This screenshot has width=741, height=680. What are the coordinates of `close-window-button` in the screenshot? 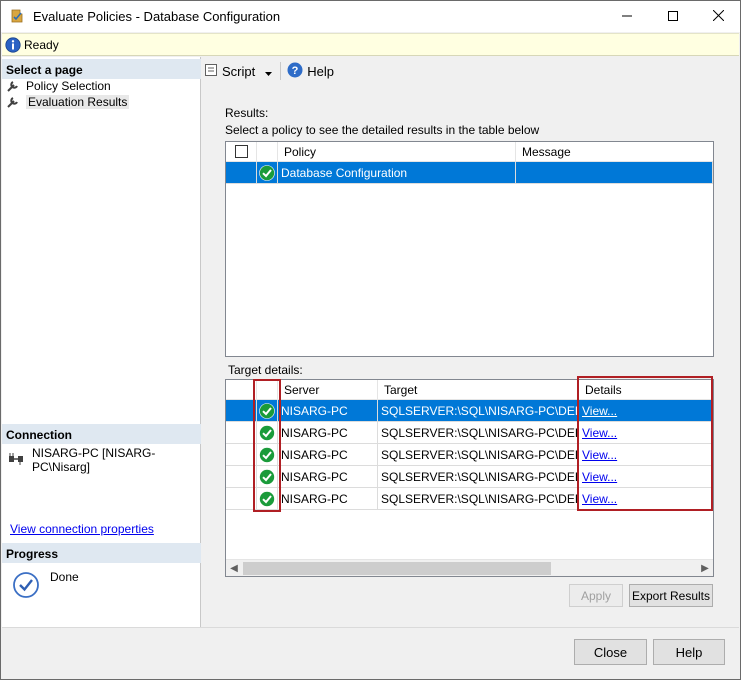 It's located at (718, 16).